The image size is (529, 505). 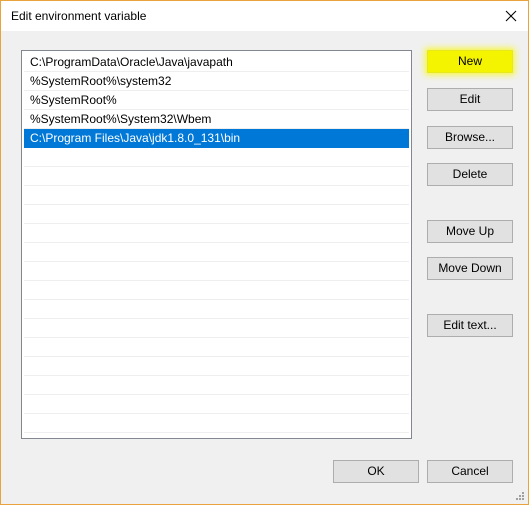 I want to click on resize-grip-icon, so click(x=520, y=496).